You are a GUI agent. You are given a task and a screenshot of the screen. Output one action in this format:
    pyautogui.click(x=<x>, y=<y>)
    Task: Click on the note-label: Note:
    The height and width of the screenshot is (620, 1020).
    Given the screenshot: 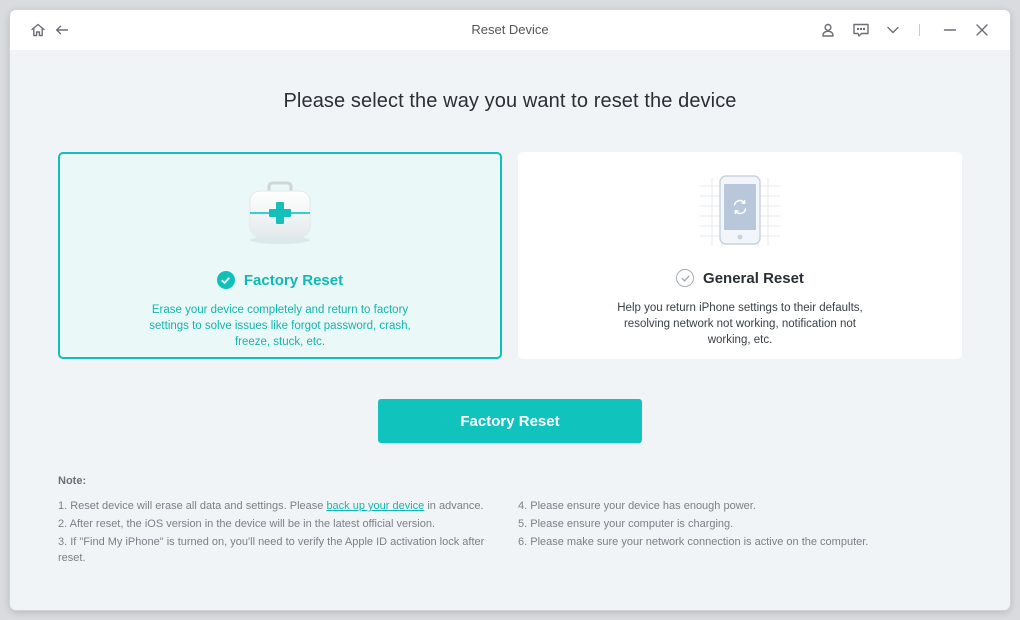 What is the action you would take?
    pyautogui.click(x=72, y=481)
    